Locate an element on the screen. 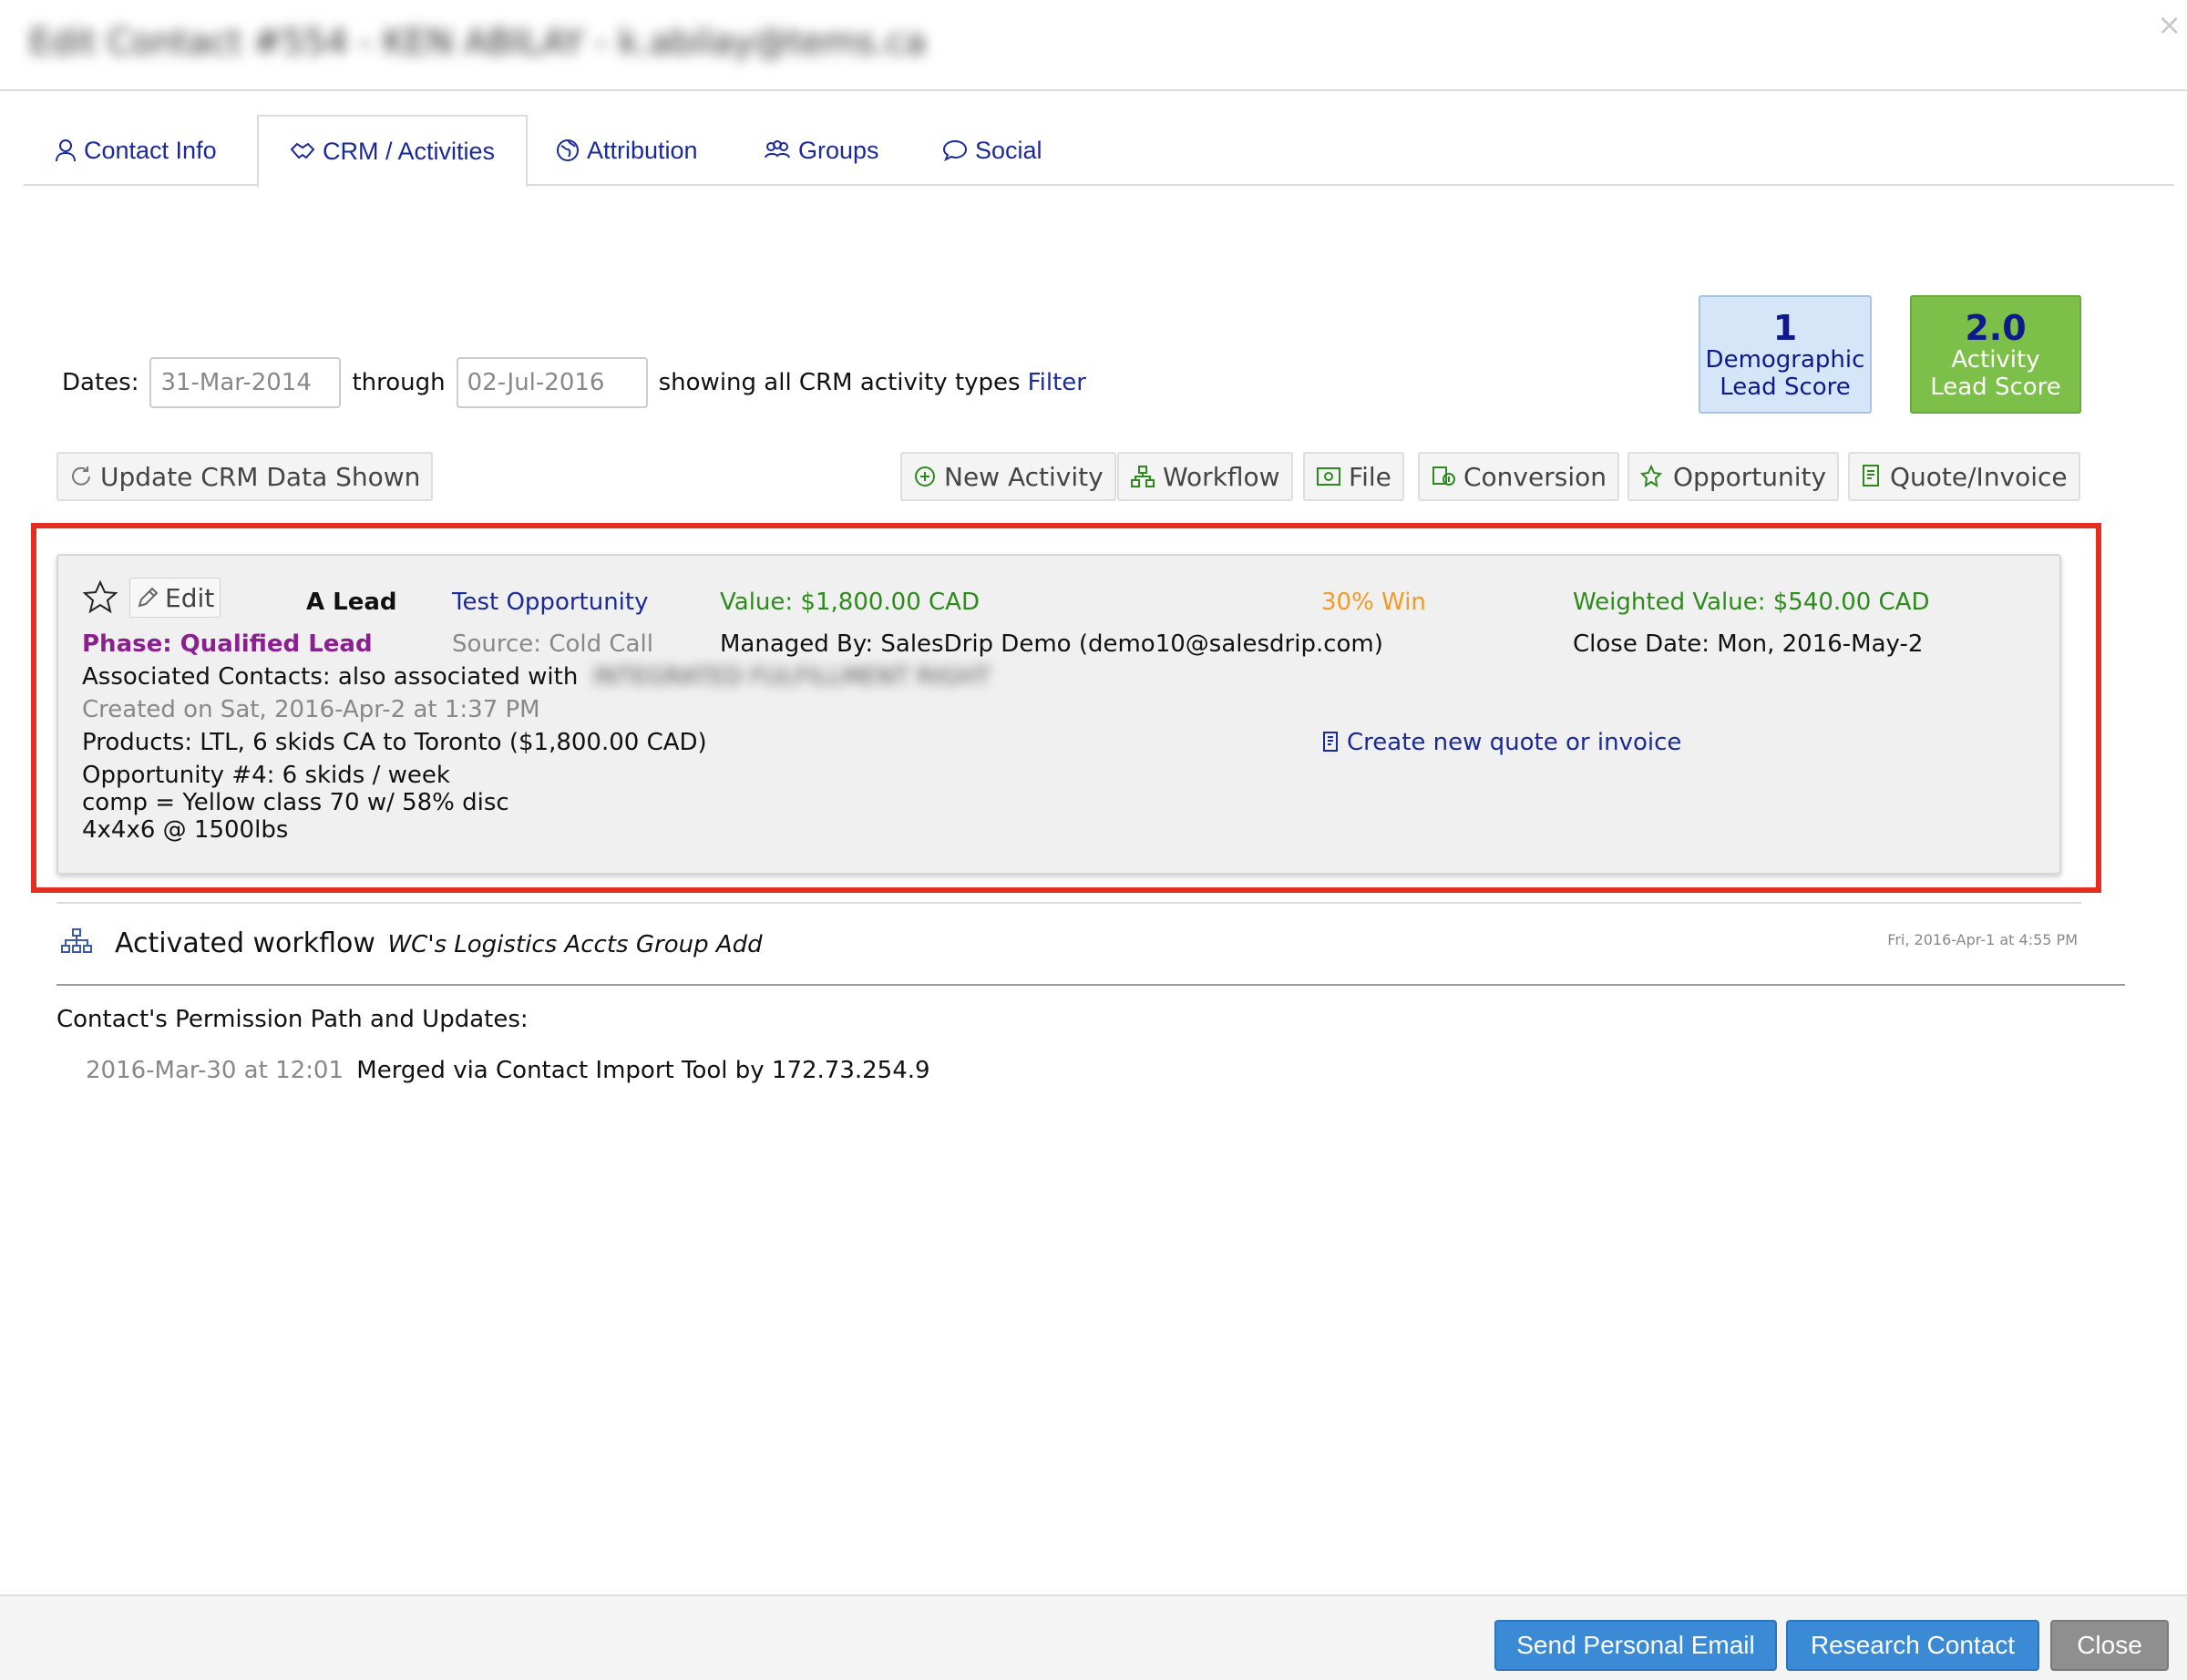 The width and height of the screenshot is (2187, 1680). tab-social: Social is located at coordinates (992, 151).